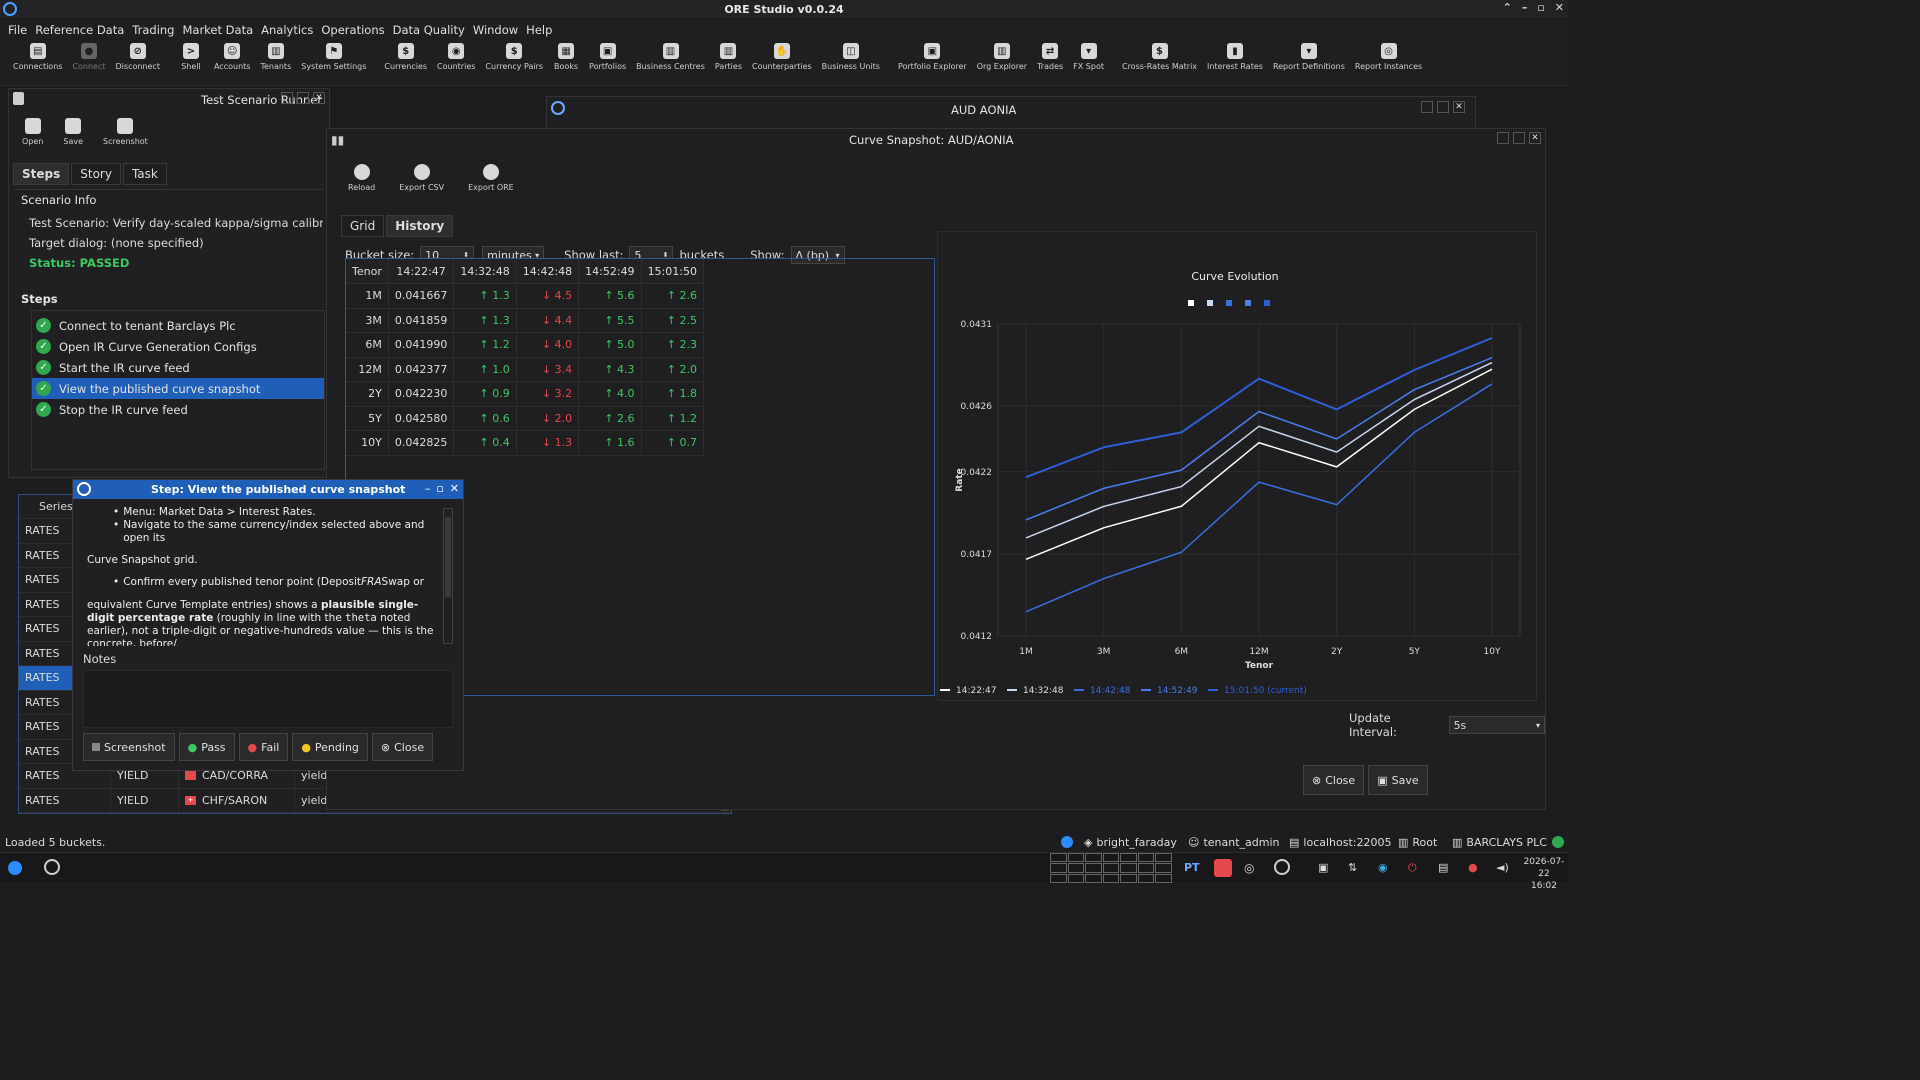 The width and height of the screenshot is (1920, 1080). What do you see at coordinates (1050, 55) in the screenshot?
I see `toolbar-trades-button: ⇄ Trades` at bounding box center [1050, 55].